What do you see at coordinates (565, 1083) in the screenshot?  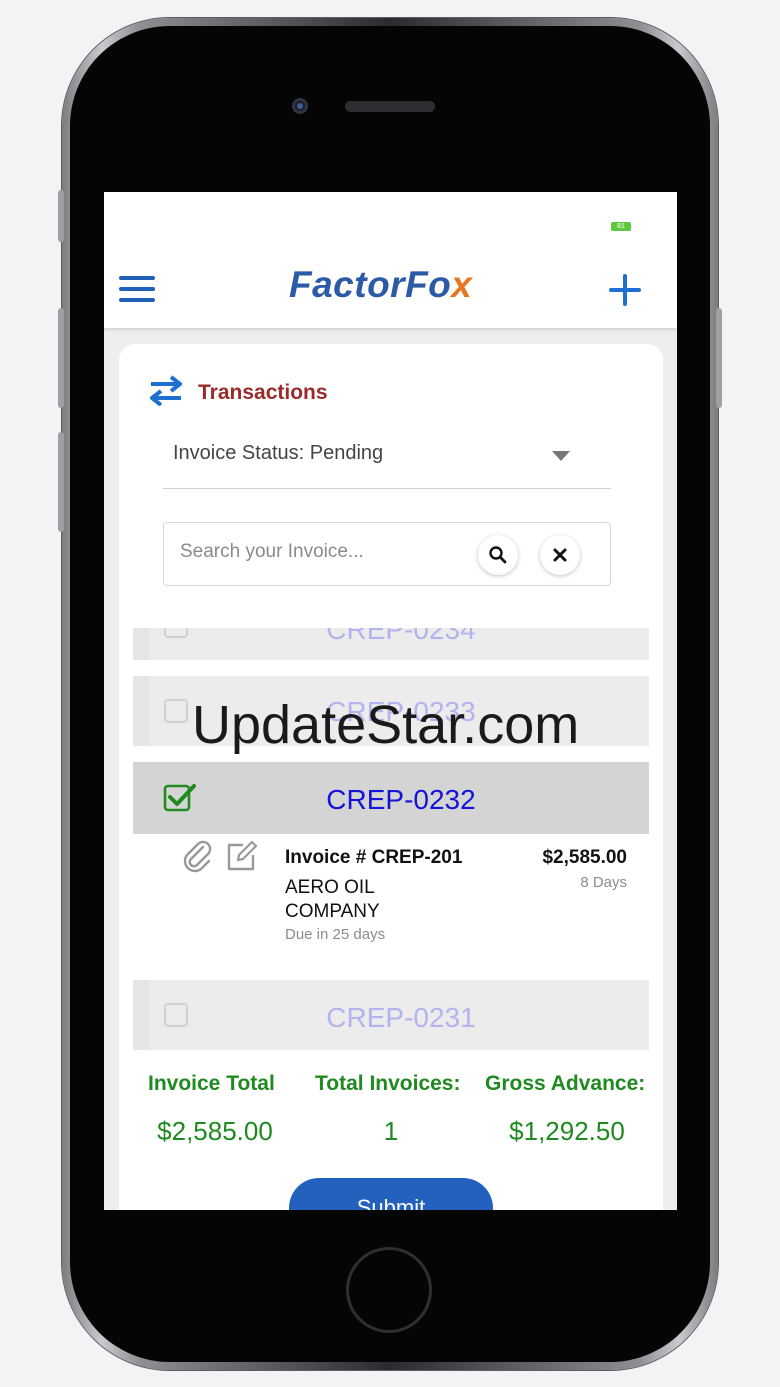 I see `gross-advance-label: Gross Advance:` at bounding box center [565, 1083].